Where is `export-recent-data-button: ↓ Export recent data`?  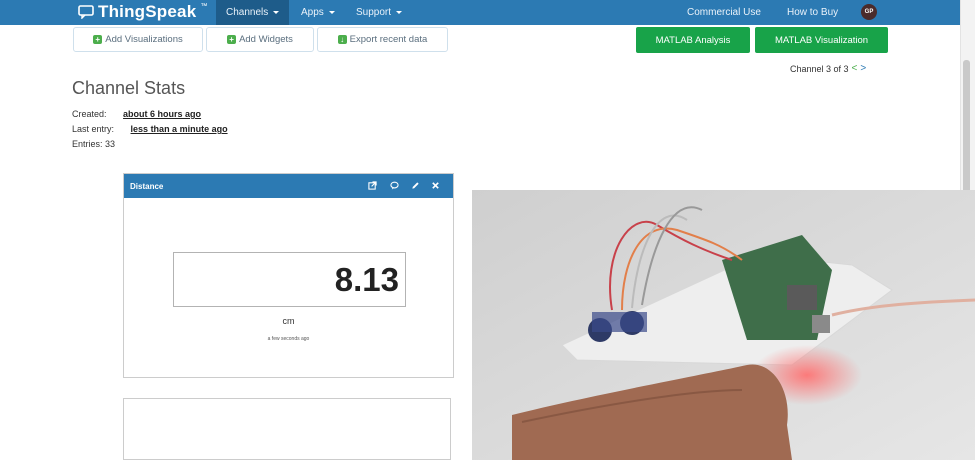 export-recent-data-button: ↓ Export recent data is located at coordinates (382, 39).